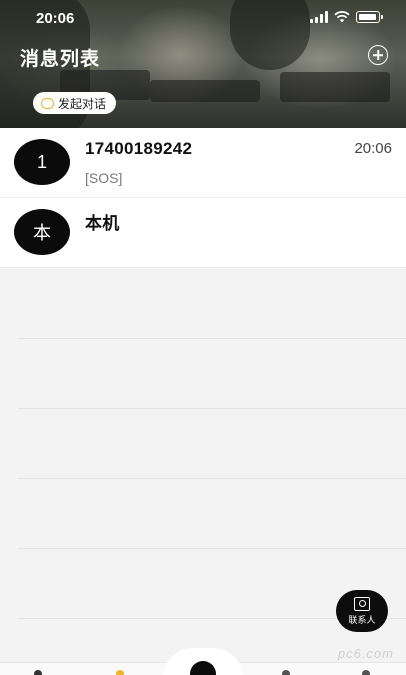 This screenshot has height=675, width=406. I want to click on signal-icon, so click(319, 17).